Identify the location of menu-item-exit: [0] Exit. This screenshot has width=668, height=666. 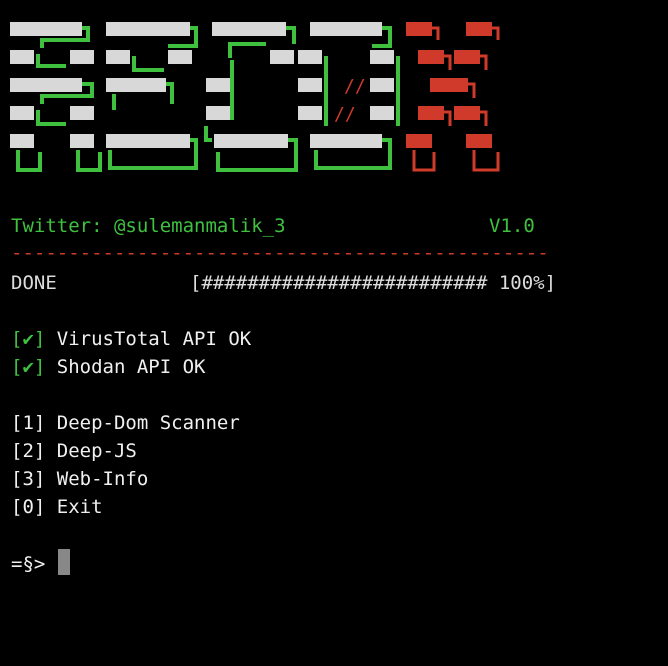
(57, 507).